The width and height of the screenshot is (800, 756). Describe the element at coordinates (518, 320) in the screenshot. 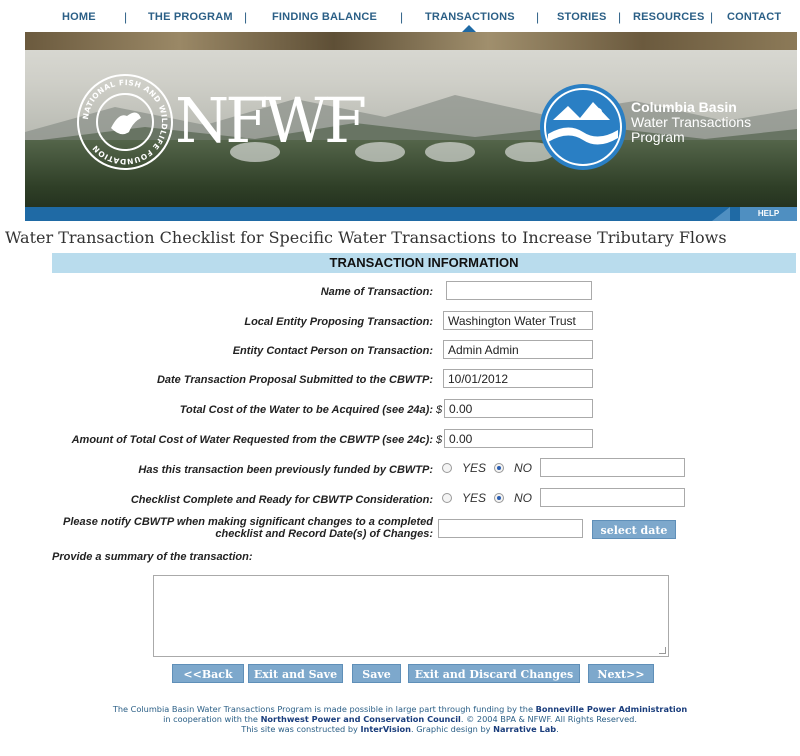

I see `local-entity-input` at that location.